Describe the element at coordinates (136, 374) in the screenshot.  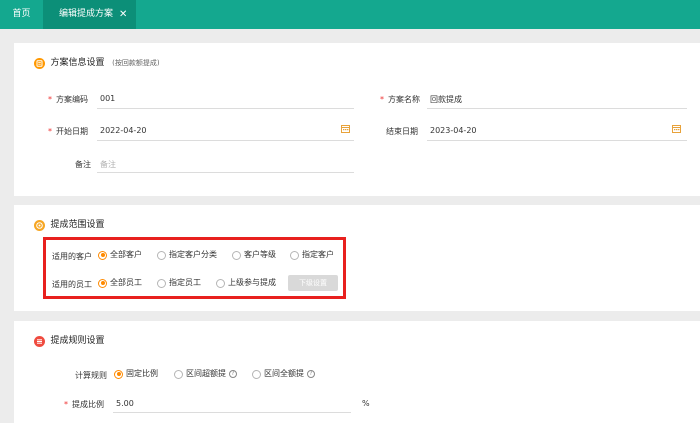
I see `radio-fixed-ratio: 固定比例` at that location.